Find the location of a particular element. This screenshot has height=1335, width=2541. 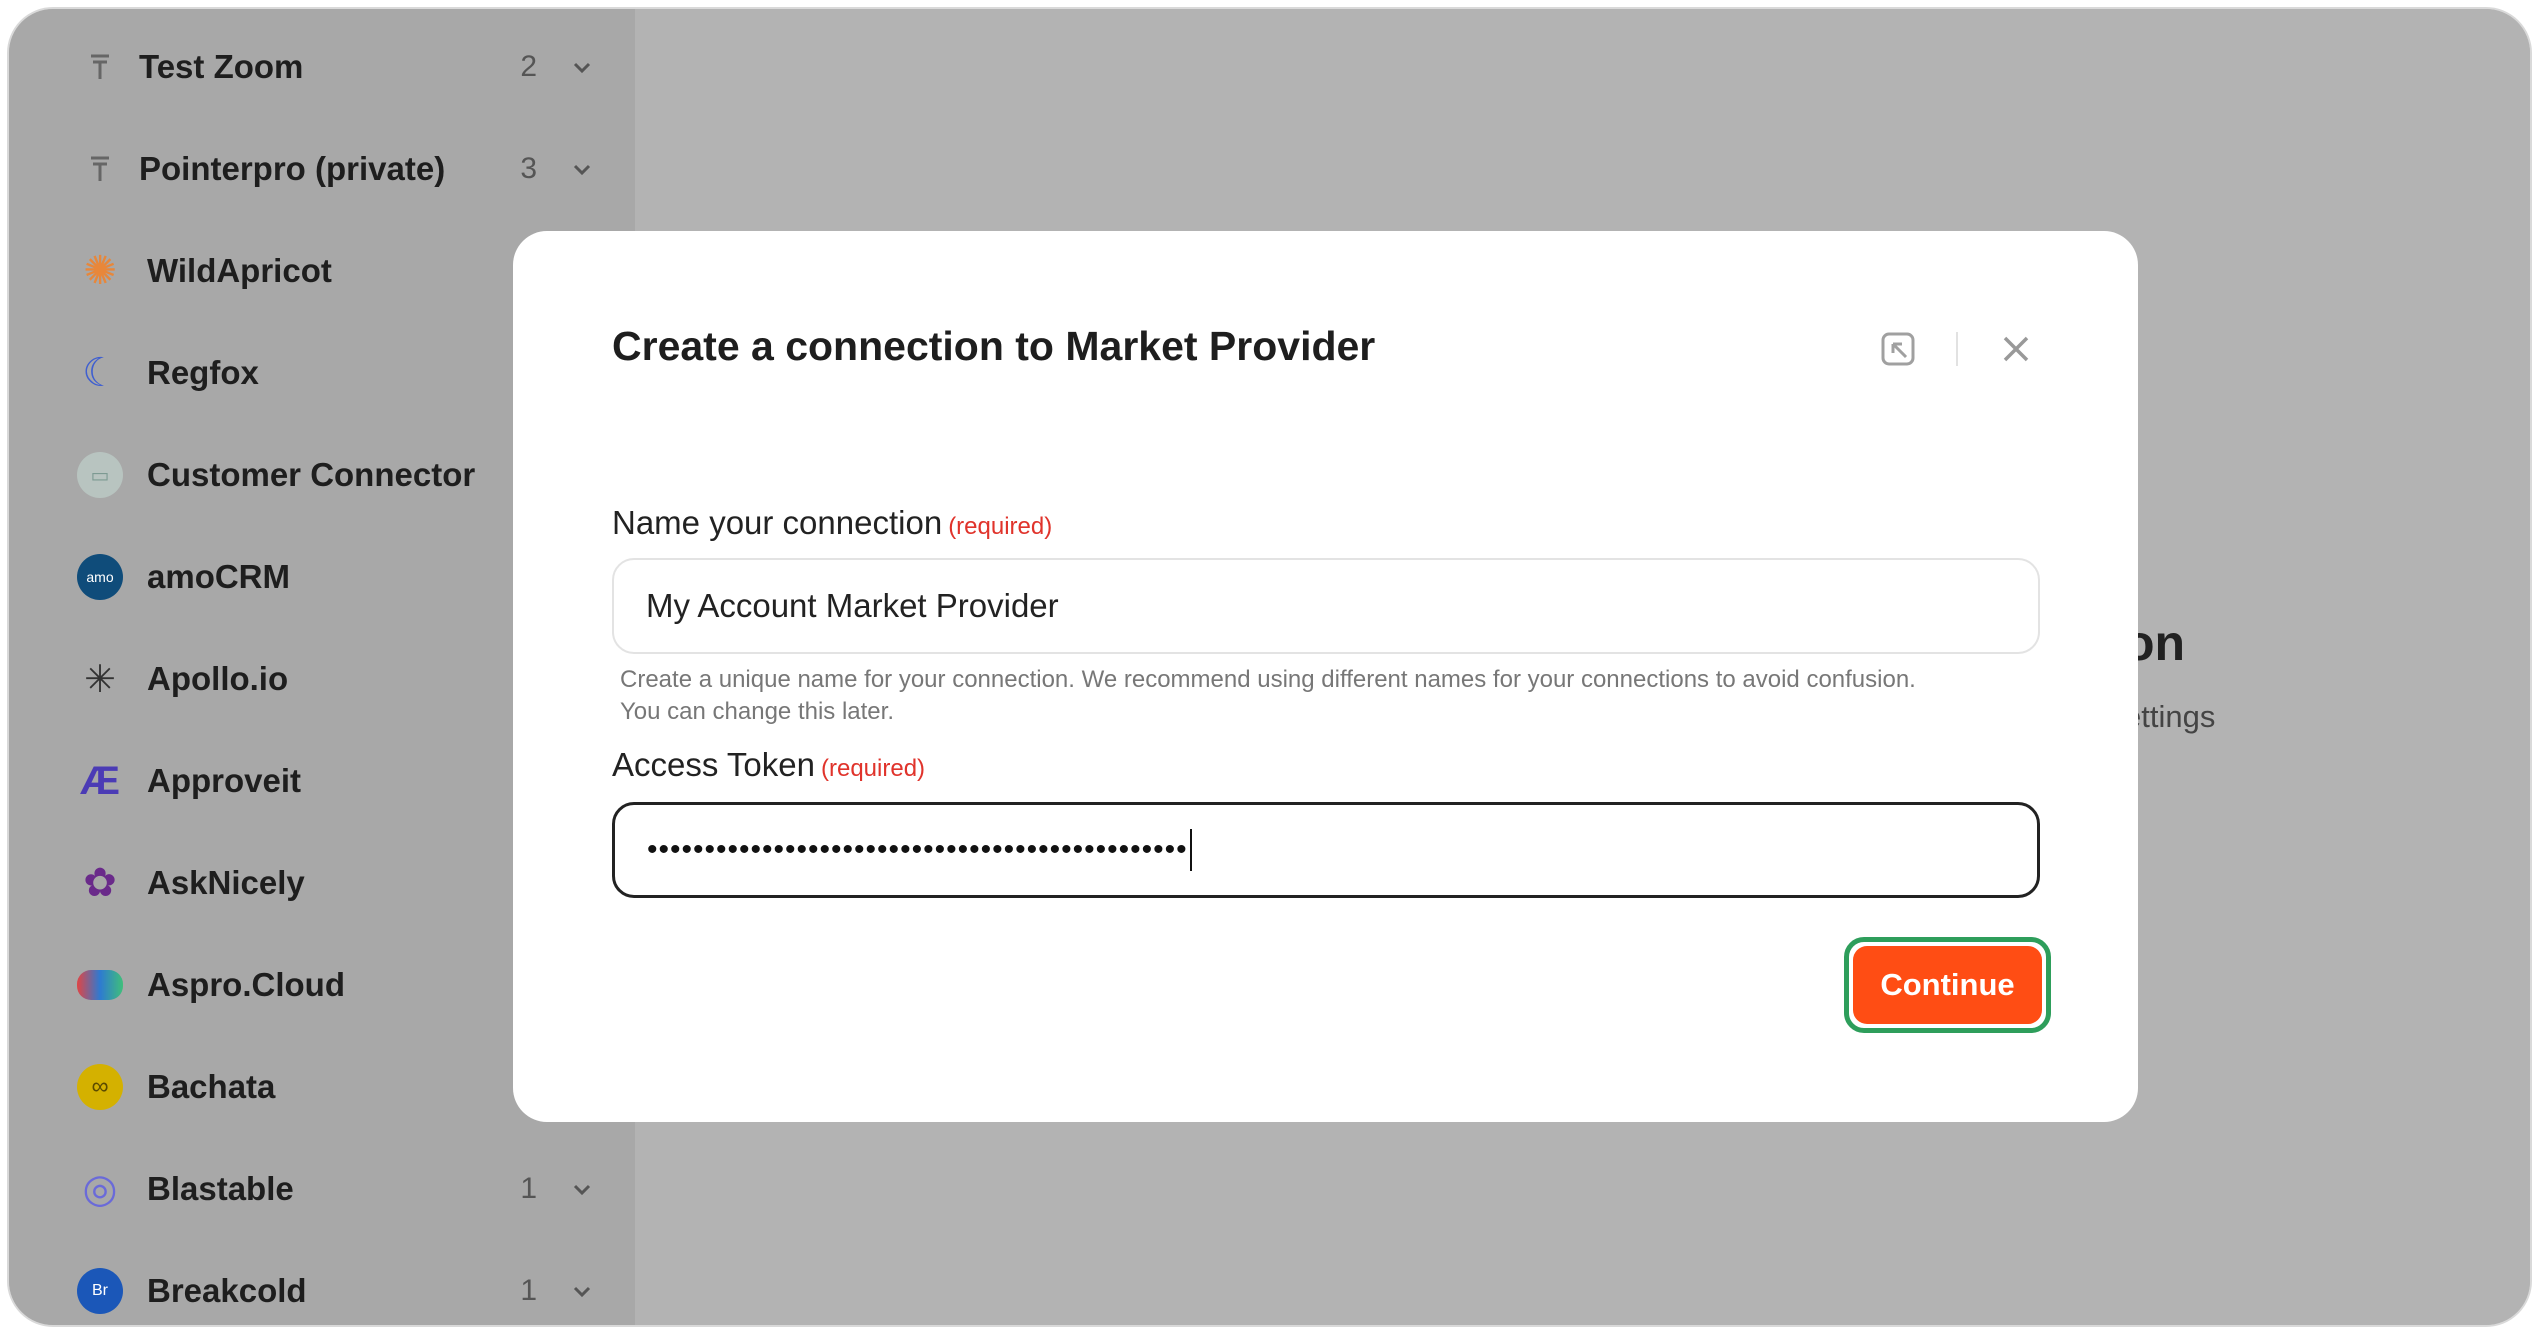

breakcold-icon: Br is located at coordinates (100, 1291).